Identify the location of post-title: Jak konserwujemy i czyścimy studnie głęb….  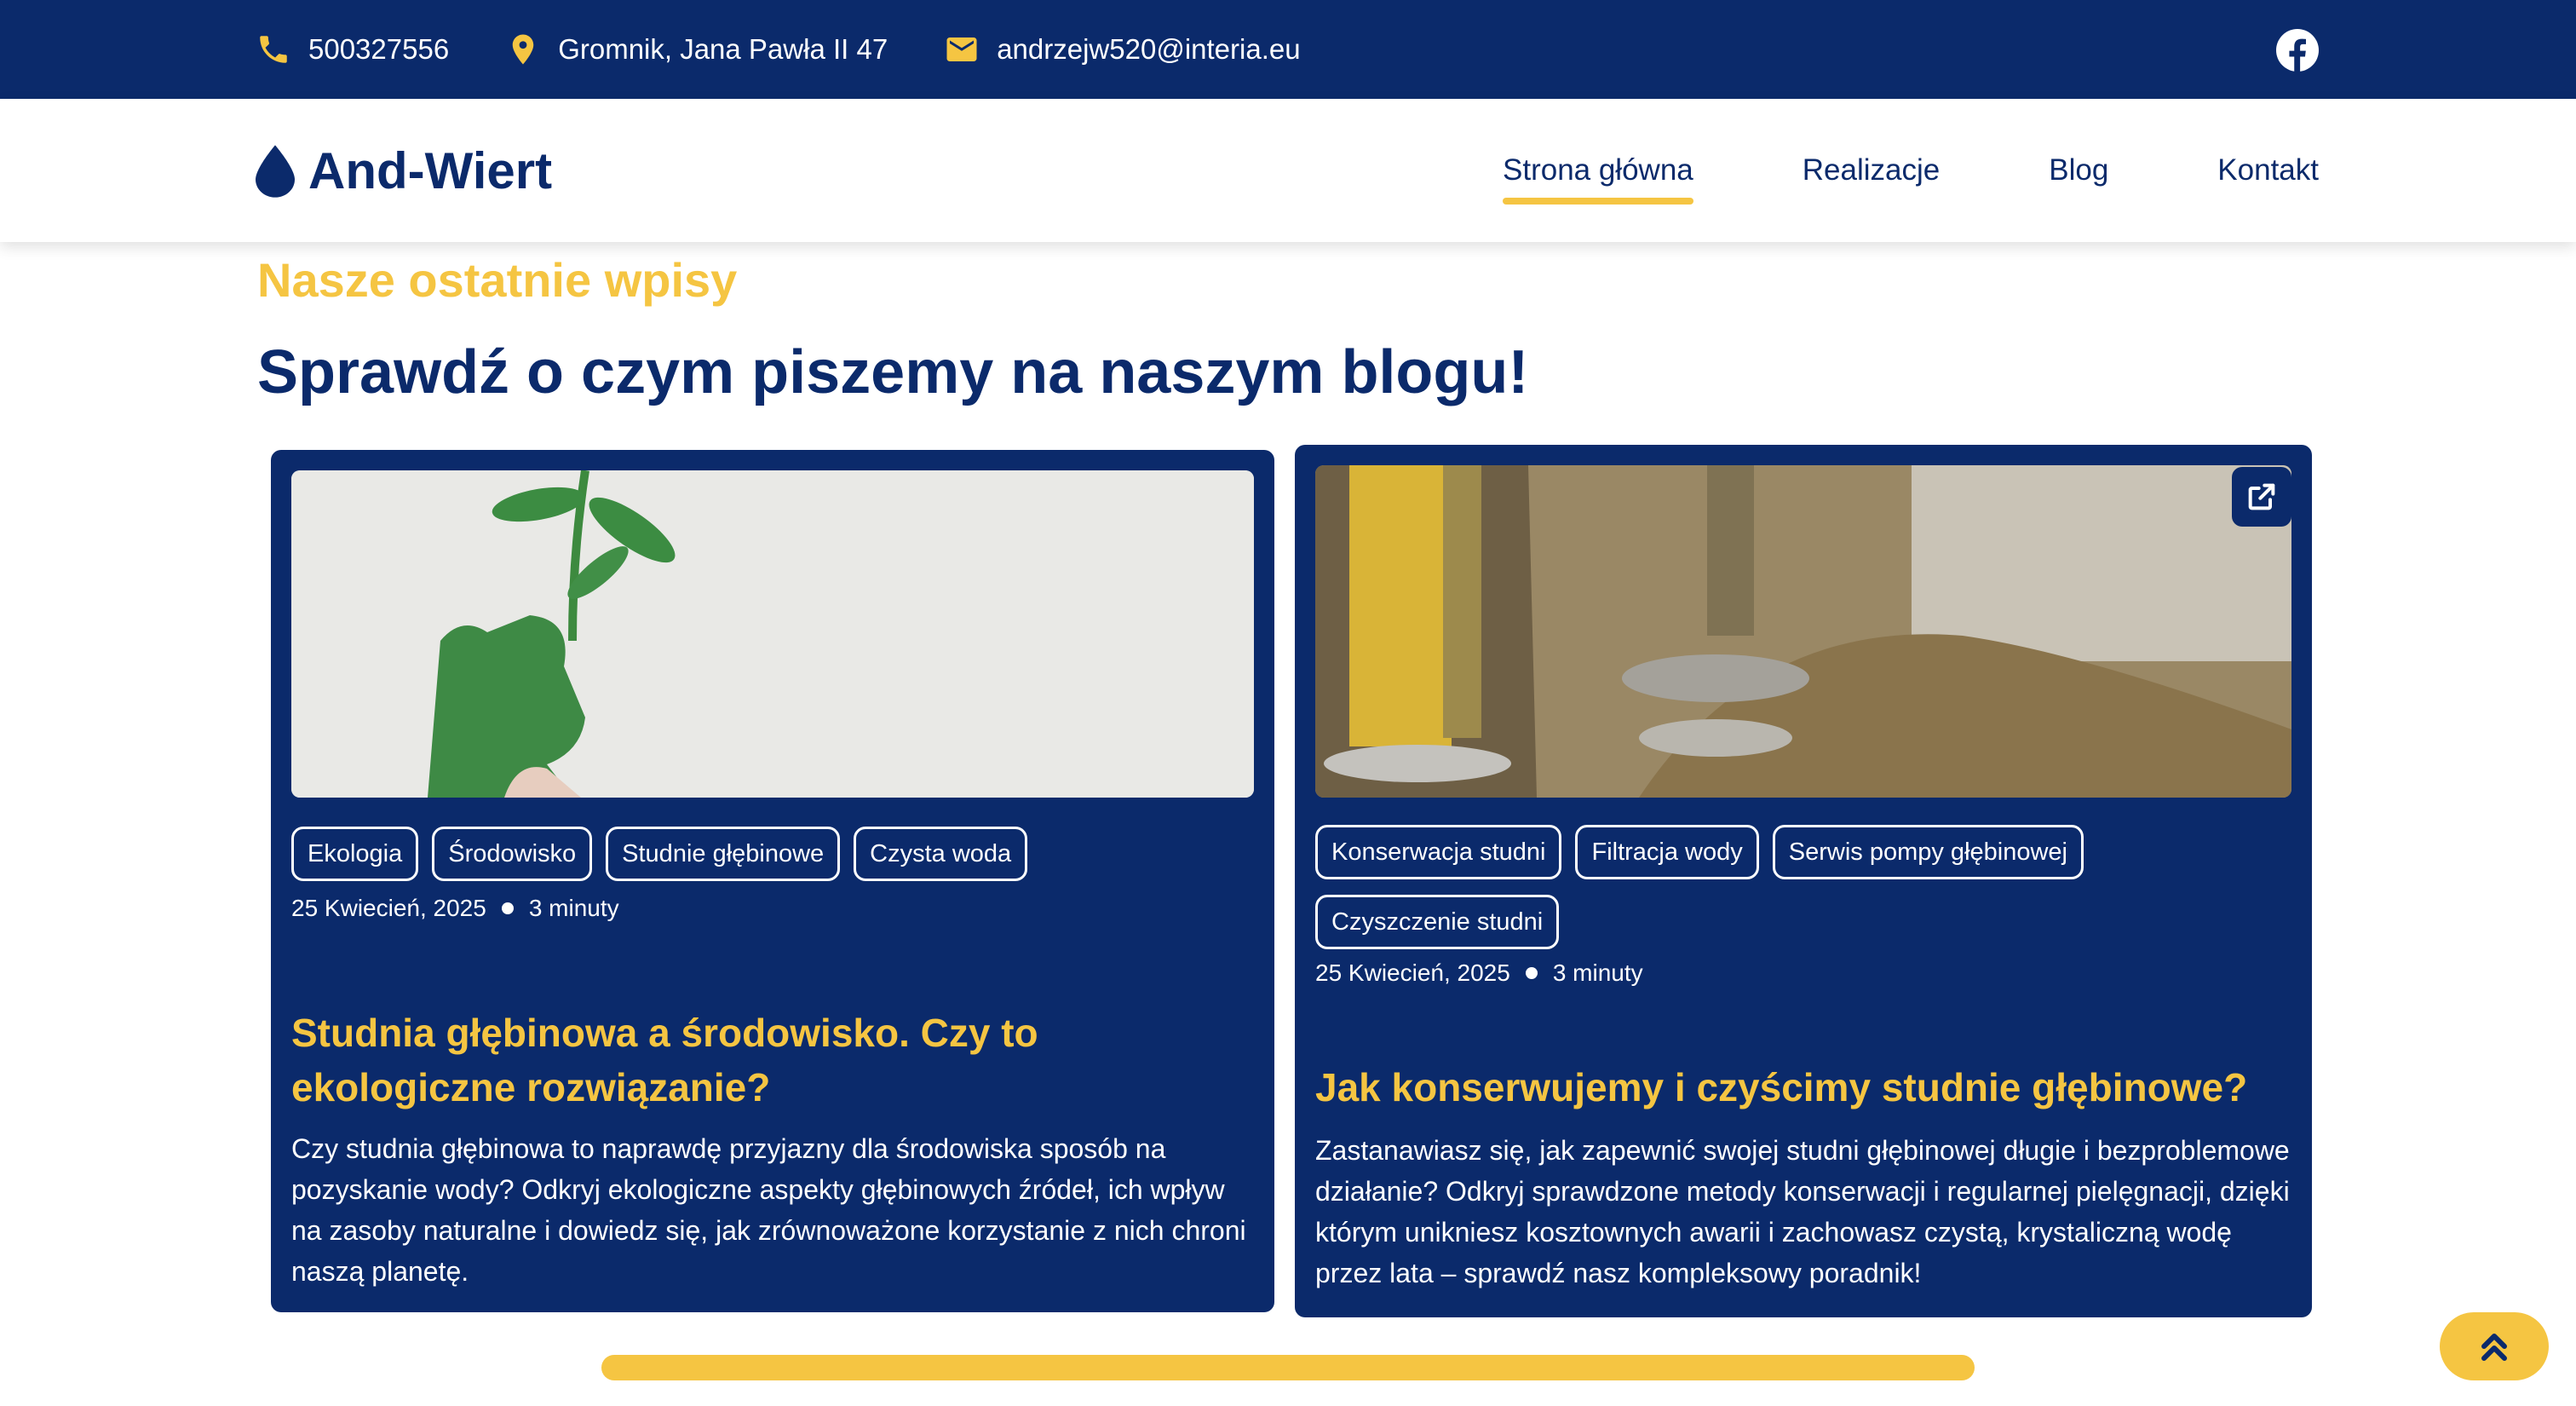
(1801, 1087).